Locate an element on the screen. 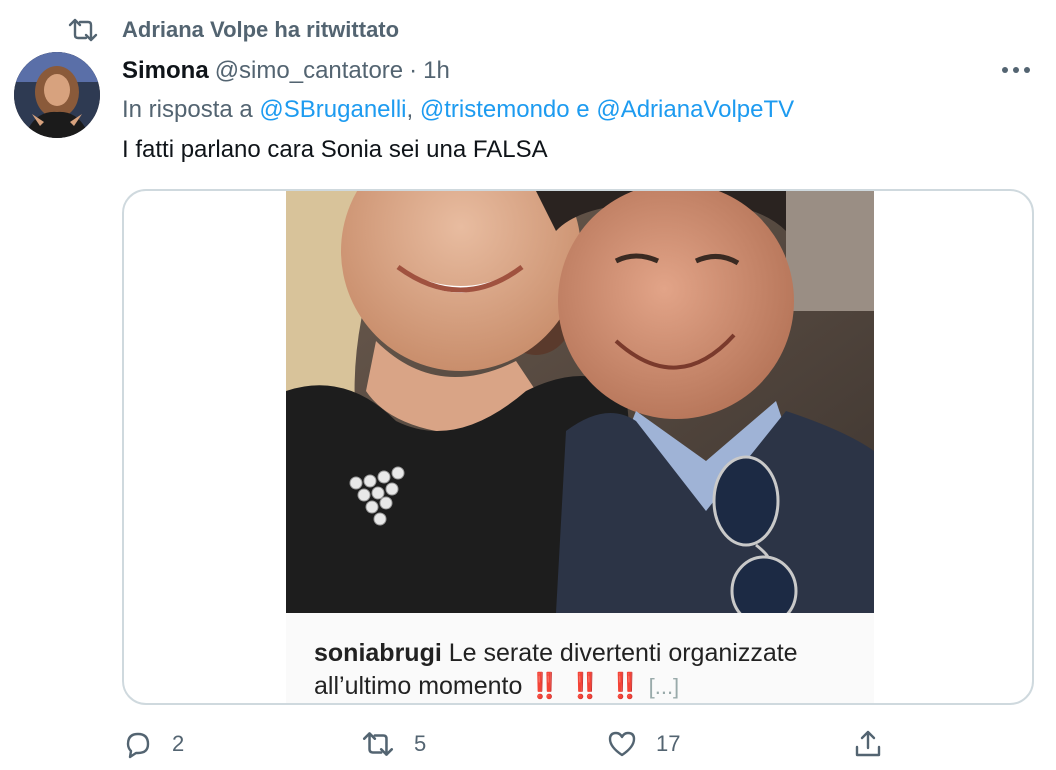 The width and height of the screenshot is (1056, 770). avatar is located at coordinates (57, 95).